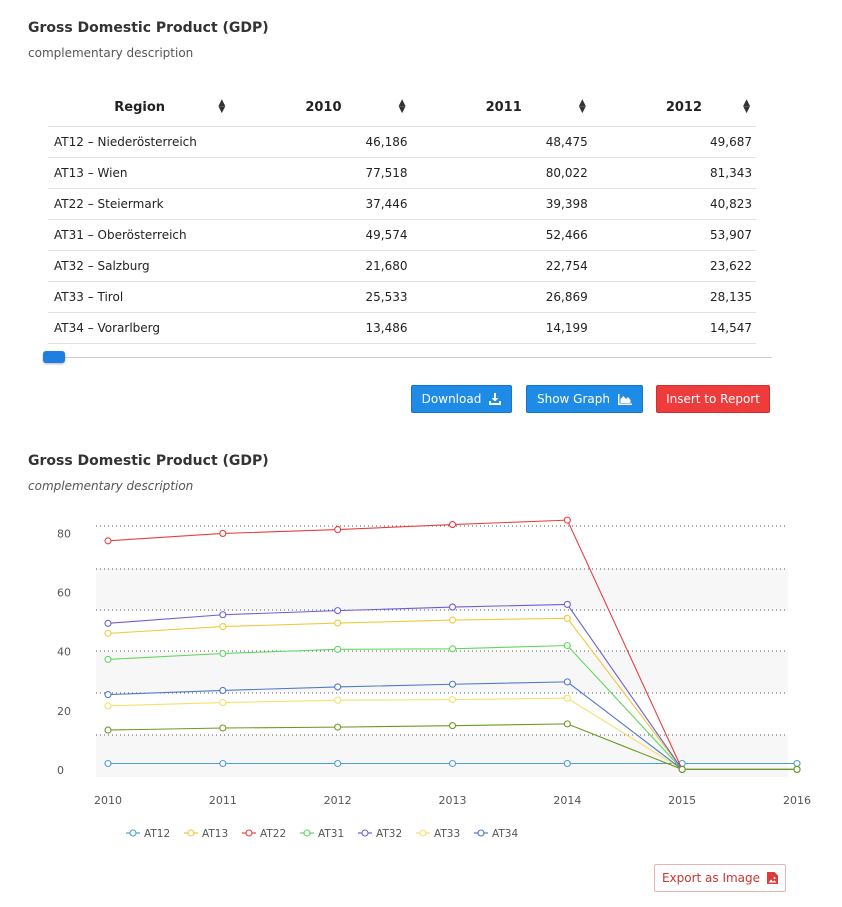 The width and height of the screenshot is (842, 907). What do you see at coordinates (501, 266) in the screenshot?
I see `value-cell: 22,754` at bounding box center [501, 266].